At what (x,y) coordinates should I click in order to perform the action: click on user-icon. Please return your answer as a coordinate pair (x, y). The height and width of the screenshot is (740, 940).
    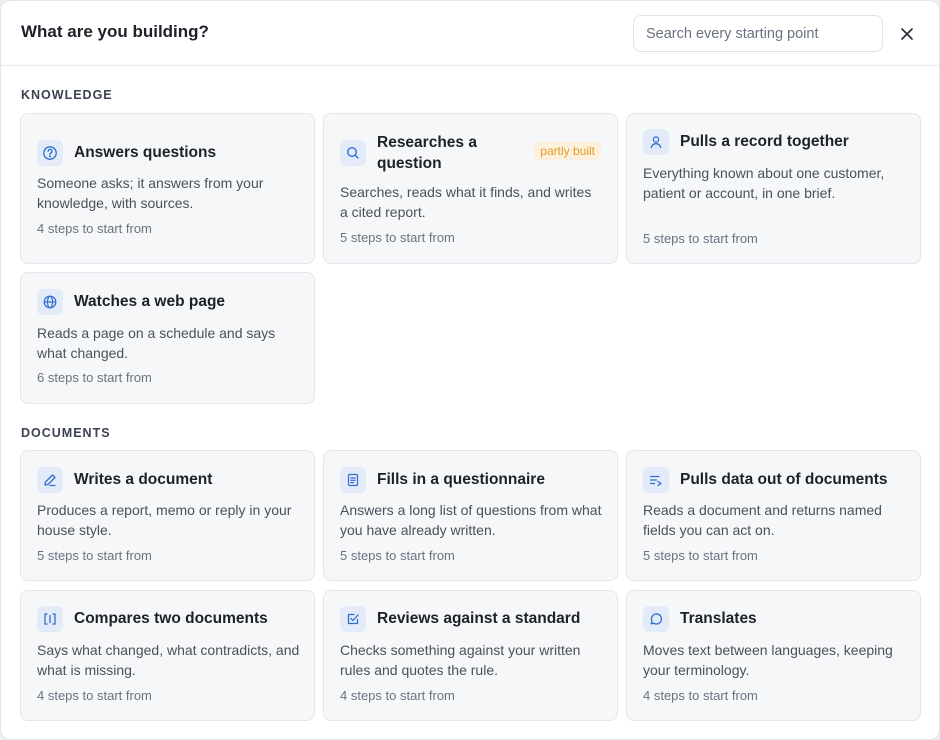
    Looking at the image, I should click on (656, 142).